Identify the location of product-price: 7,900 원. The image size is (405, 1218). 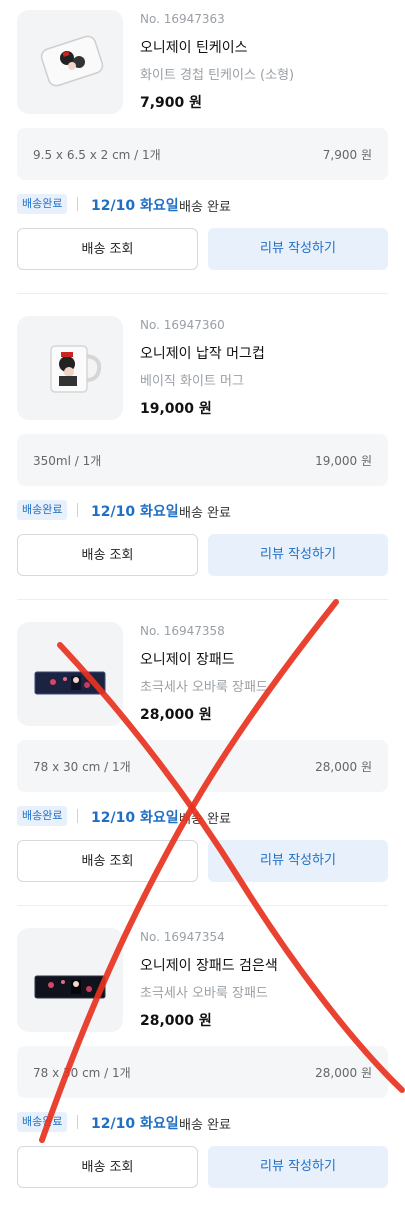
(171, 103).